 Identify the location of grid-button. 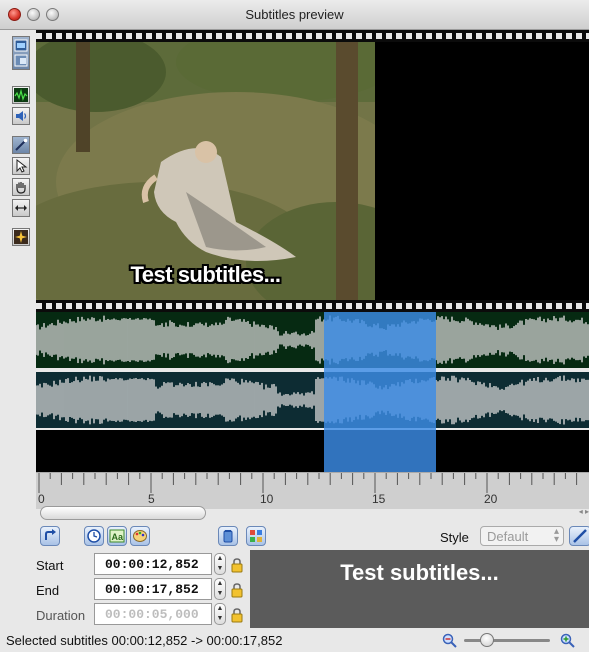
(256, 536).